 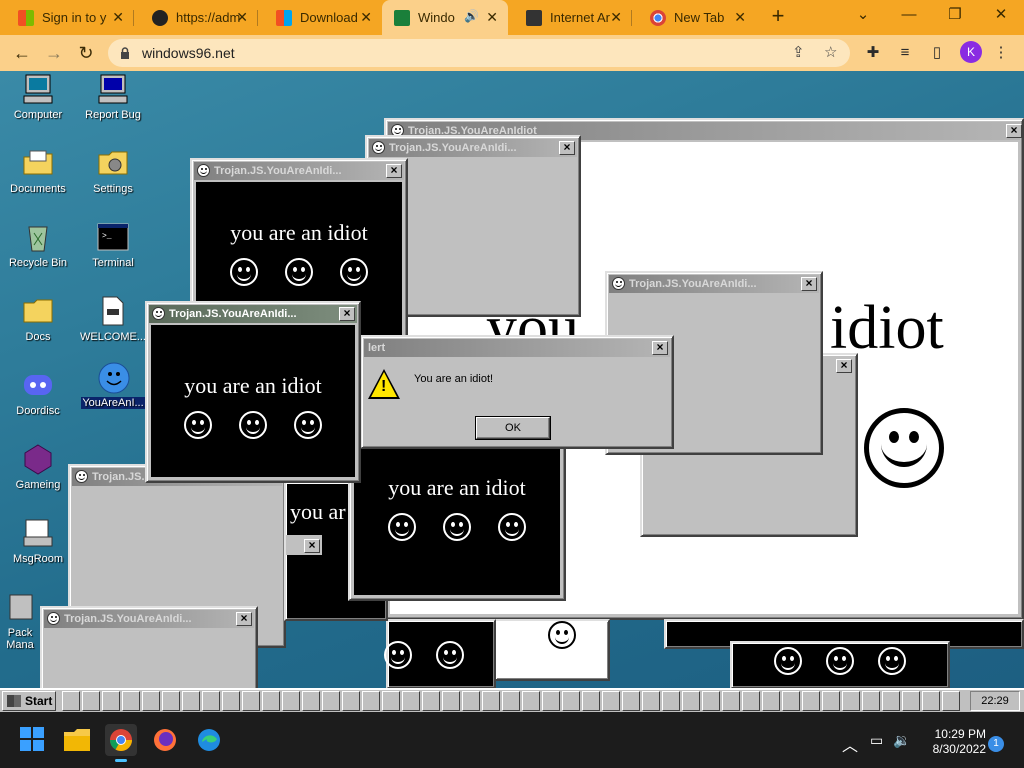 I want to click on edge-icon, so click(x=209, y=740).